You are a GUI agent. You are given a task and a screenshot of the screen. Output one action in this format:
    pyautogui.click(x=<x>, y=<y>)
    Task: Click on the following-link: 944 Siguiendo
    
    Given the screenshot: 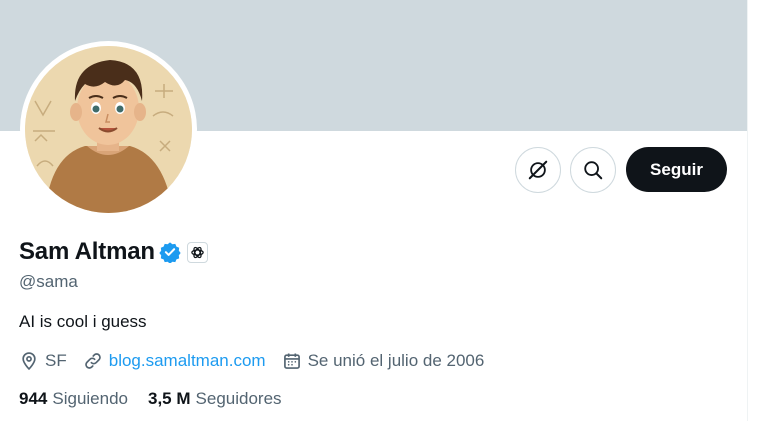 What is the action you would take?
    pyautogui.click(x=73, y=399)
    